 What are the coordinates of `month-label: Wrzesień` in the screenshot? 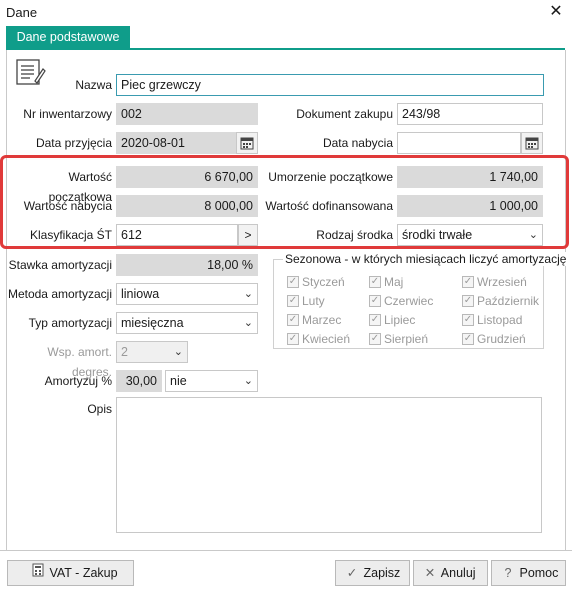 It's located at (502, 282).